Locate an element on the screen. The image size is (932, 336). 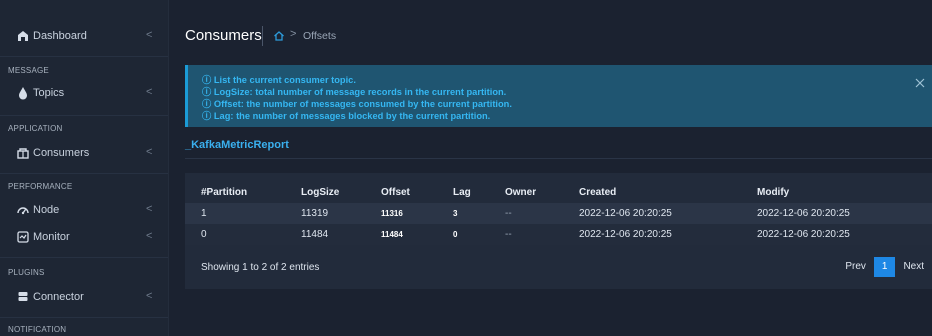
sidebar-item-label: Topics is located at coordinates (49, 93).